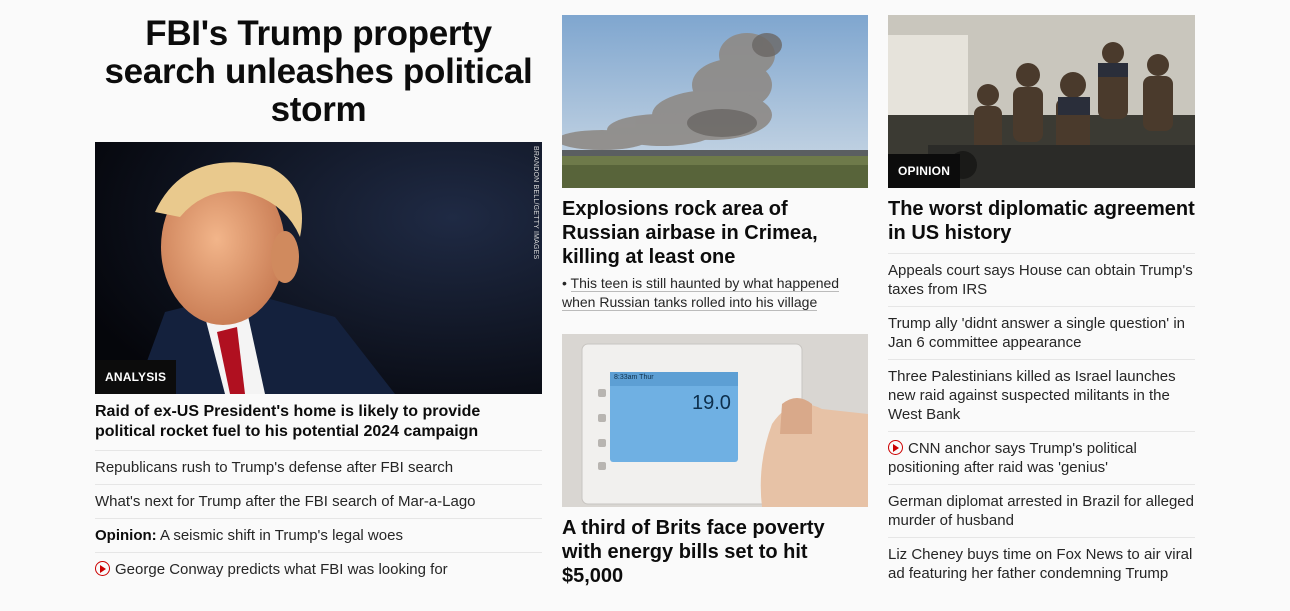 This screenshot has width=1290, height=611. I want to click on crimea-photo-art, so click(715, 101).